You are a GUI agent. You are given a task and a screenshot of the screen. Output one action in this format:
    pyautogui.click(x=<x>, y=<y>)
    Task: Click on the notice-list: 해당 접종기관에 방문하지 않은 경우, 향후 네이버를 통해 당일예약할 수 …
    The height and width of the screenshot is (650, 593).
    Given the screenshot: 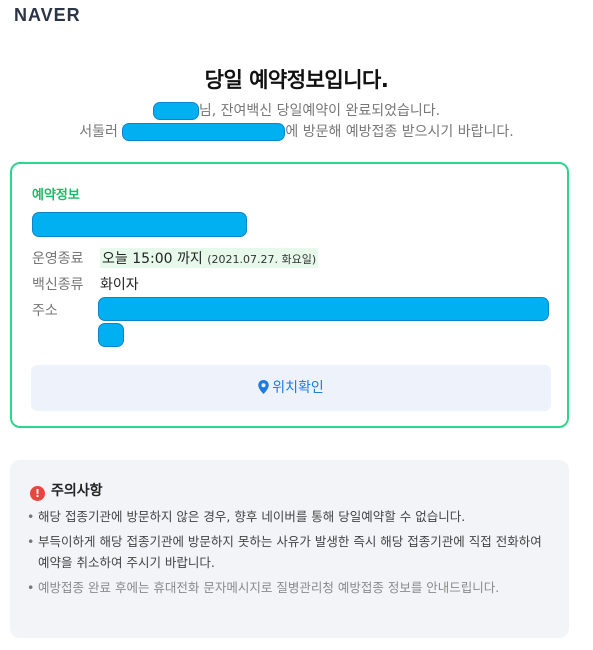 What is the action you would take?
    pyautogui.click(x=289, y=554)
    